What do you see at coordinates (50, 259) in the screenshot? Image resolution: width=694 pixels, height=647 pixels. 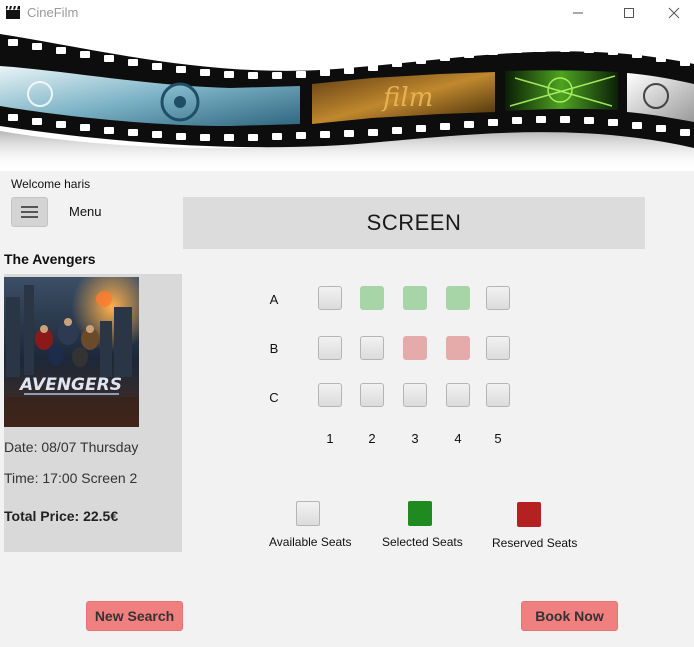 I see `movie-title: The Avengers` at bounding box center [50, 259].